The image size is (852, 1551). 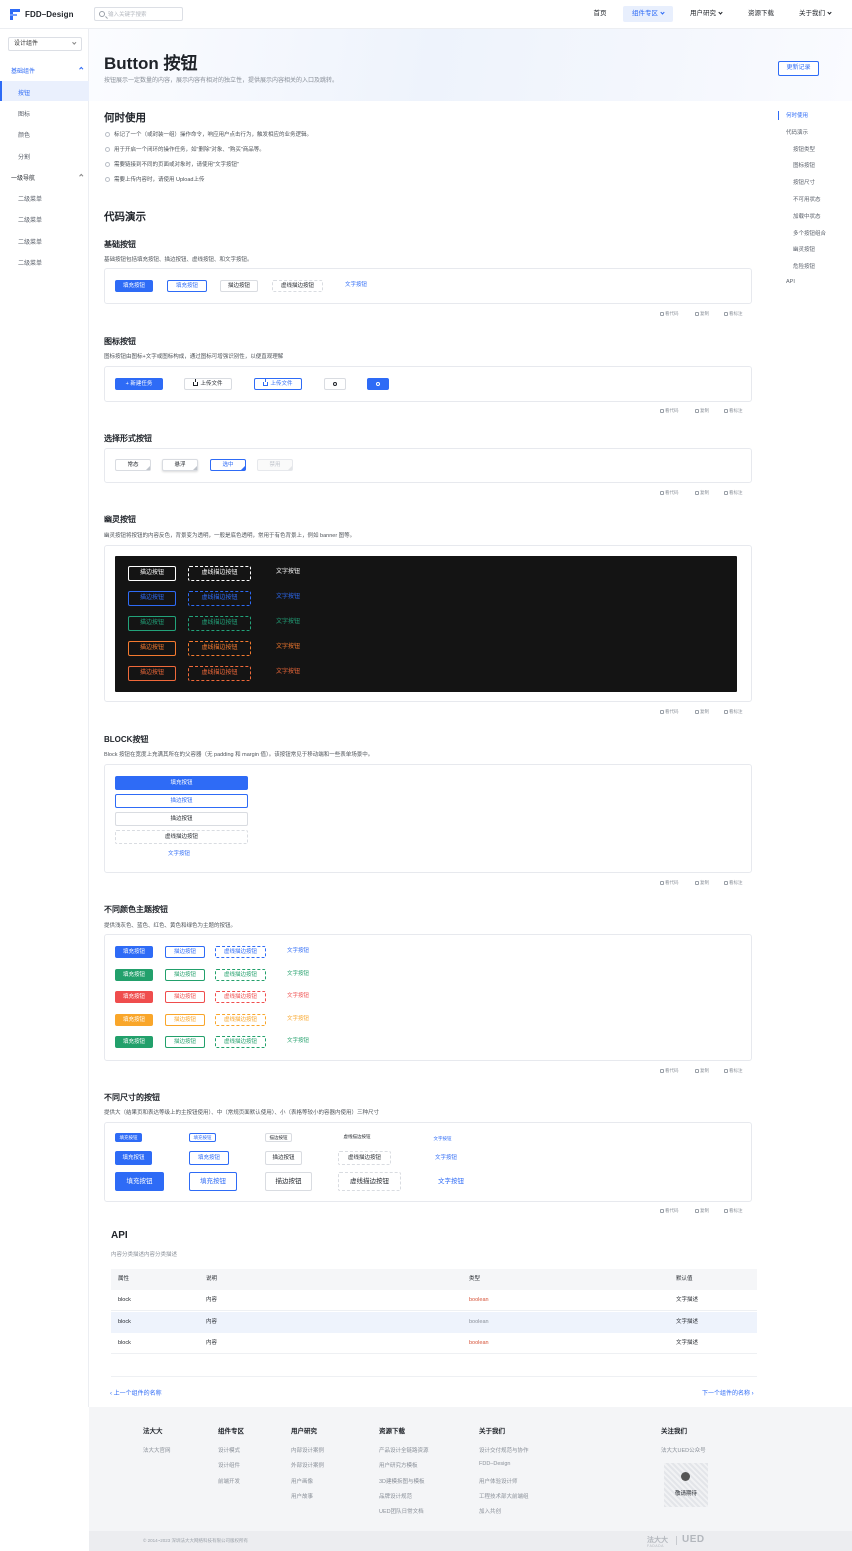 I want to click on footer-link: 3D建模拆图与模板, so click(x=402, y=1481).